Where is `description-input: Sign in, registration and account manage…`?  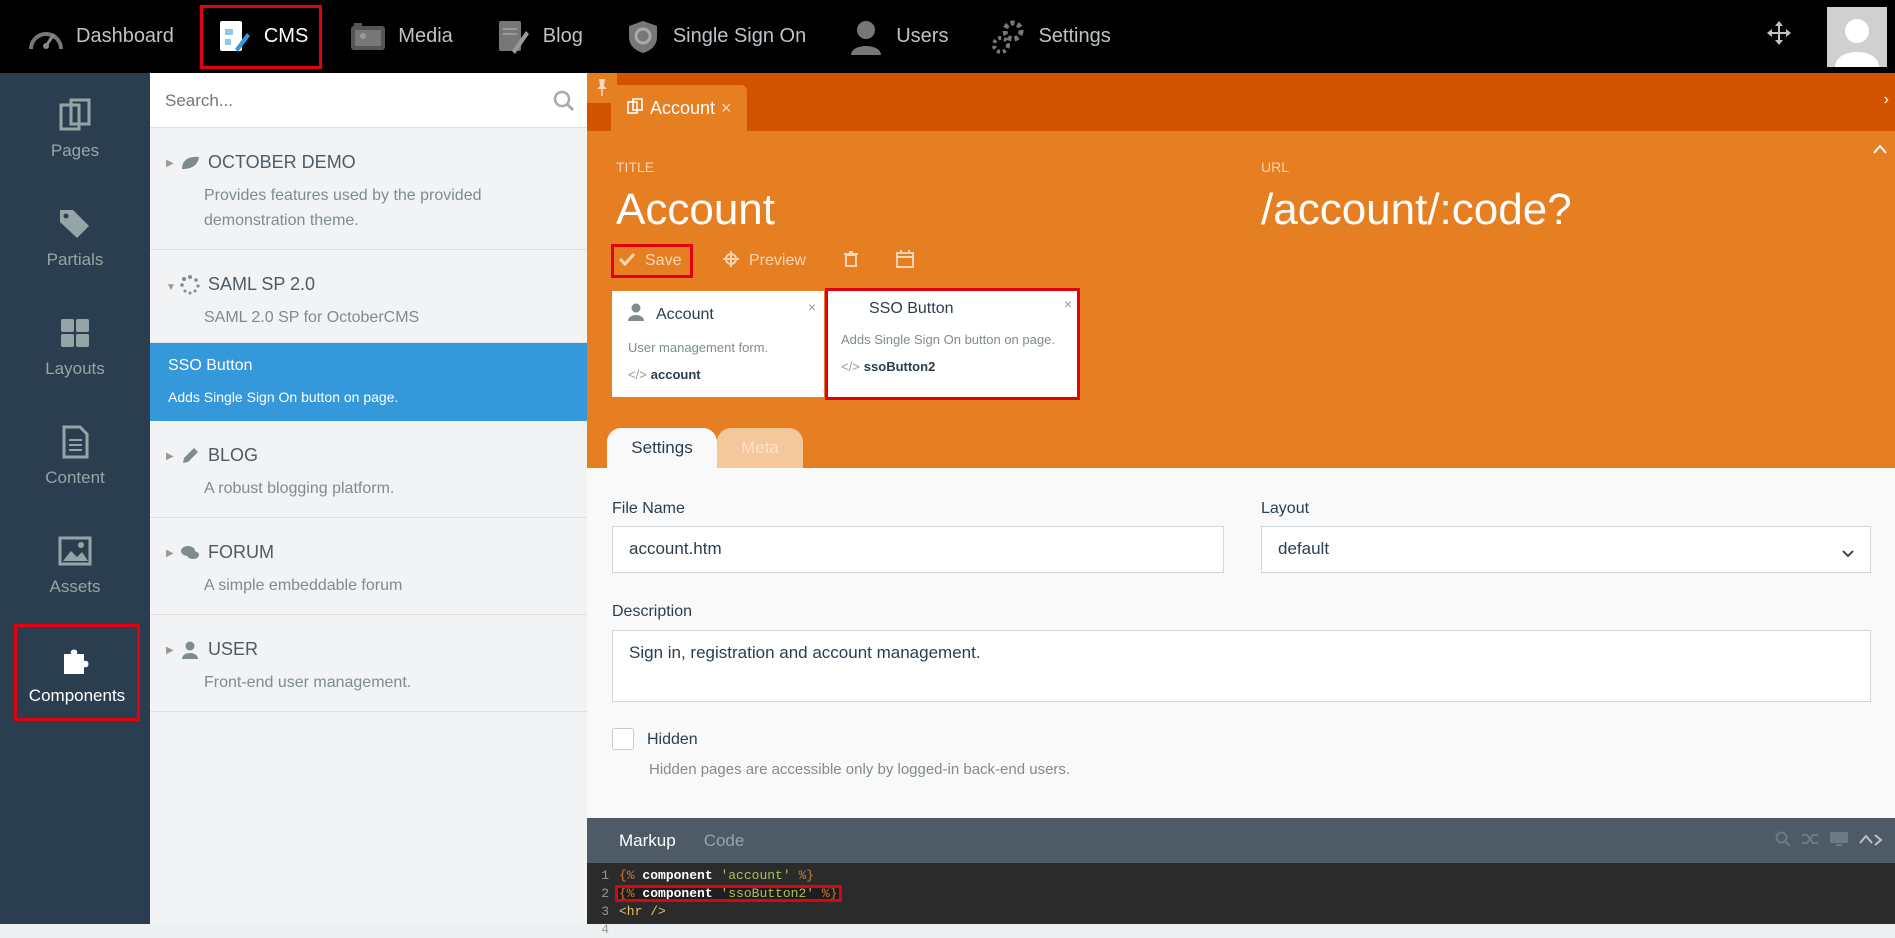 description-input: Sign in, registration and account manage… is located at coordinates (1241, 666).